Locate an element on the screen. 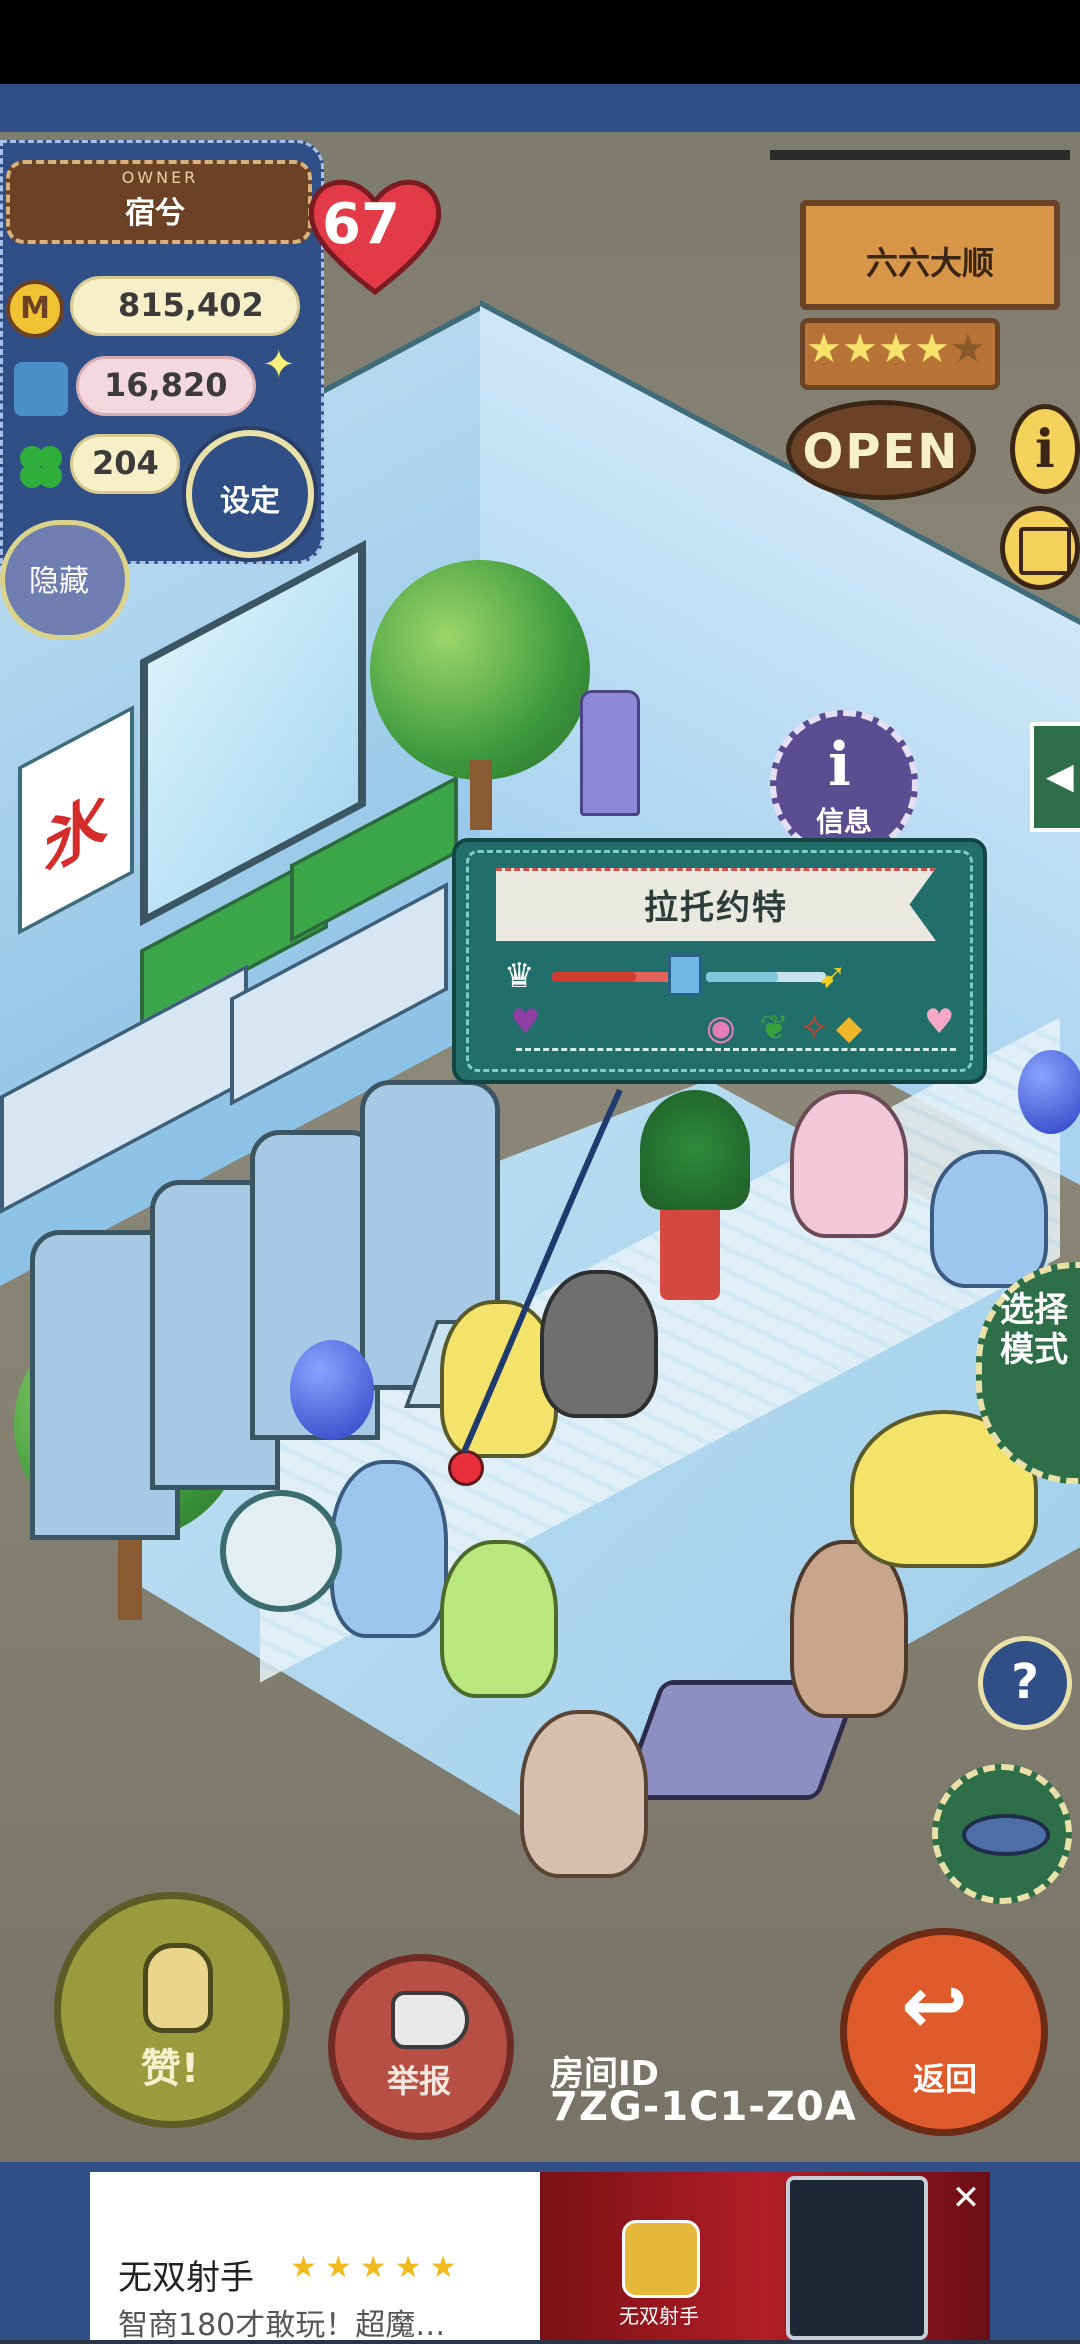 Image resolution: width=1080 pixels, height=2344 pixels. ad-rating-stars: ★★★★★ is located at coordinates (377, 2267).